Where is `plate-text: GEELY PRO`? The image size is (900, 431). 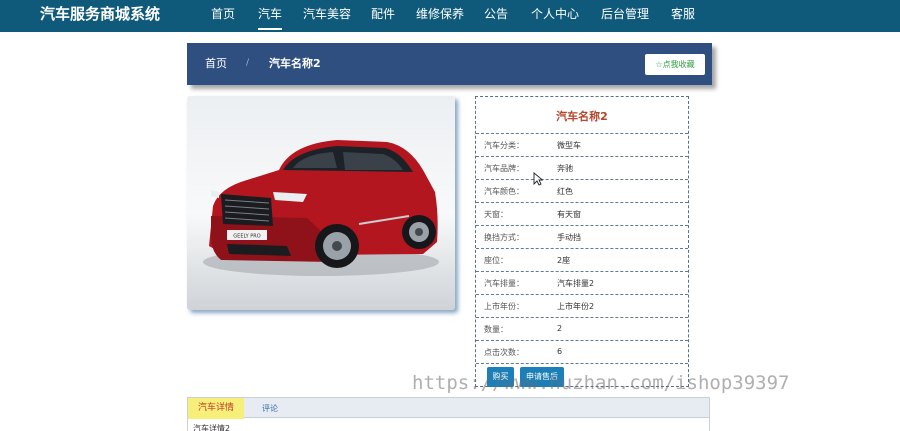 plate-text: GEELY PRO is located at coordinates (246, 237).